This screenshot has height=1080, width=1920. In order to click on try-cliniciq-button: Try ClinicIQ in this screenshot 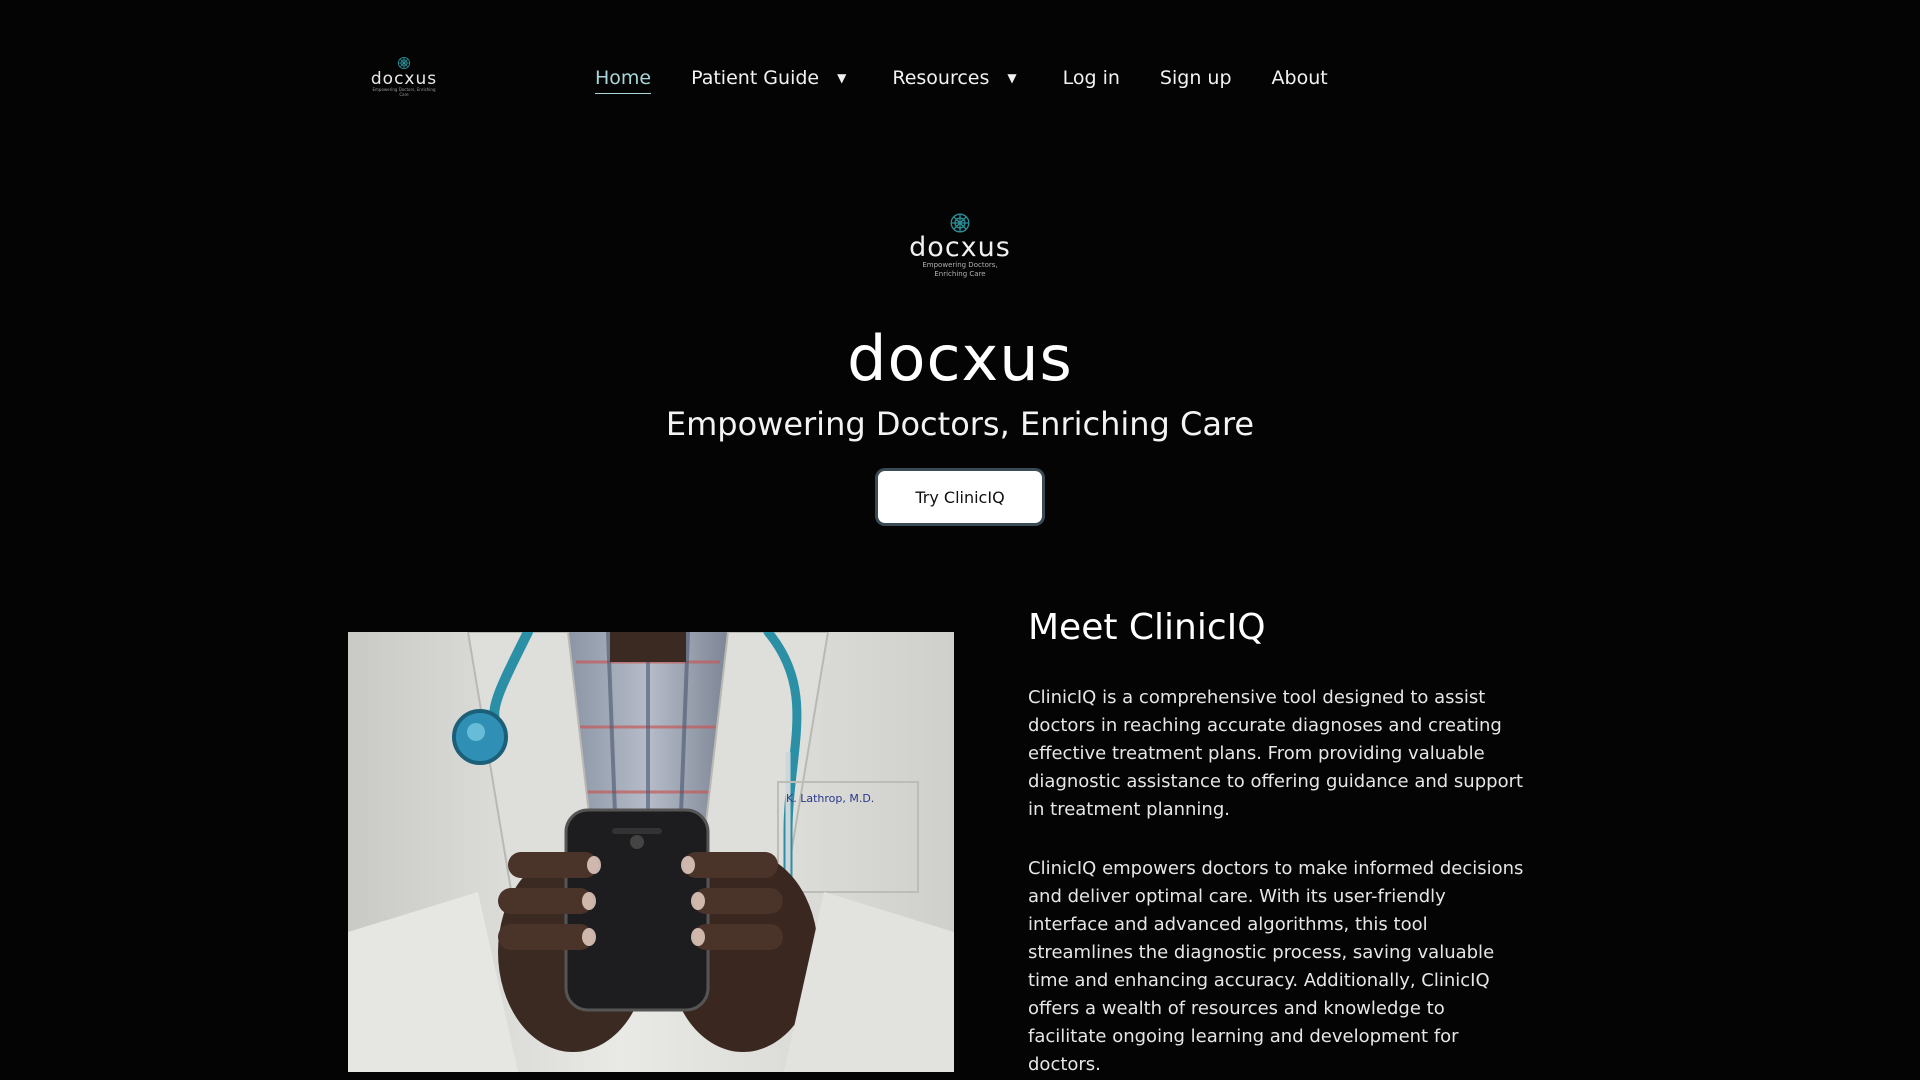, I will do `click(960, 497)`.